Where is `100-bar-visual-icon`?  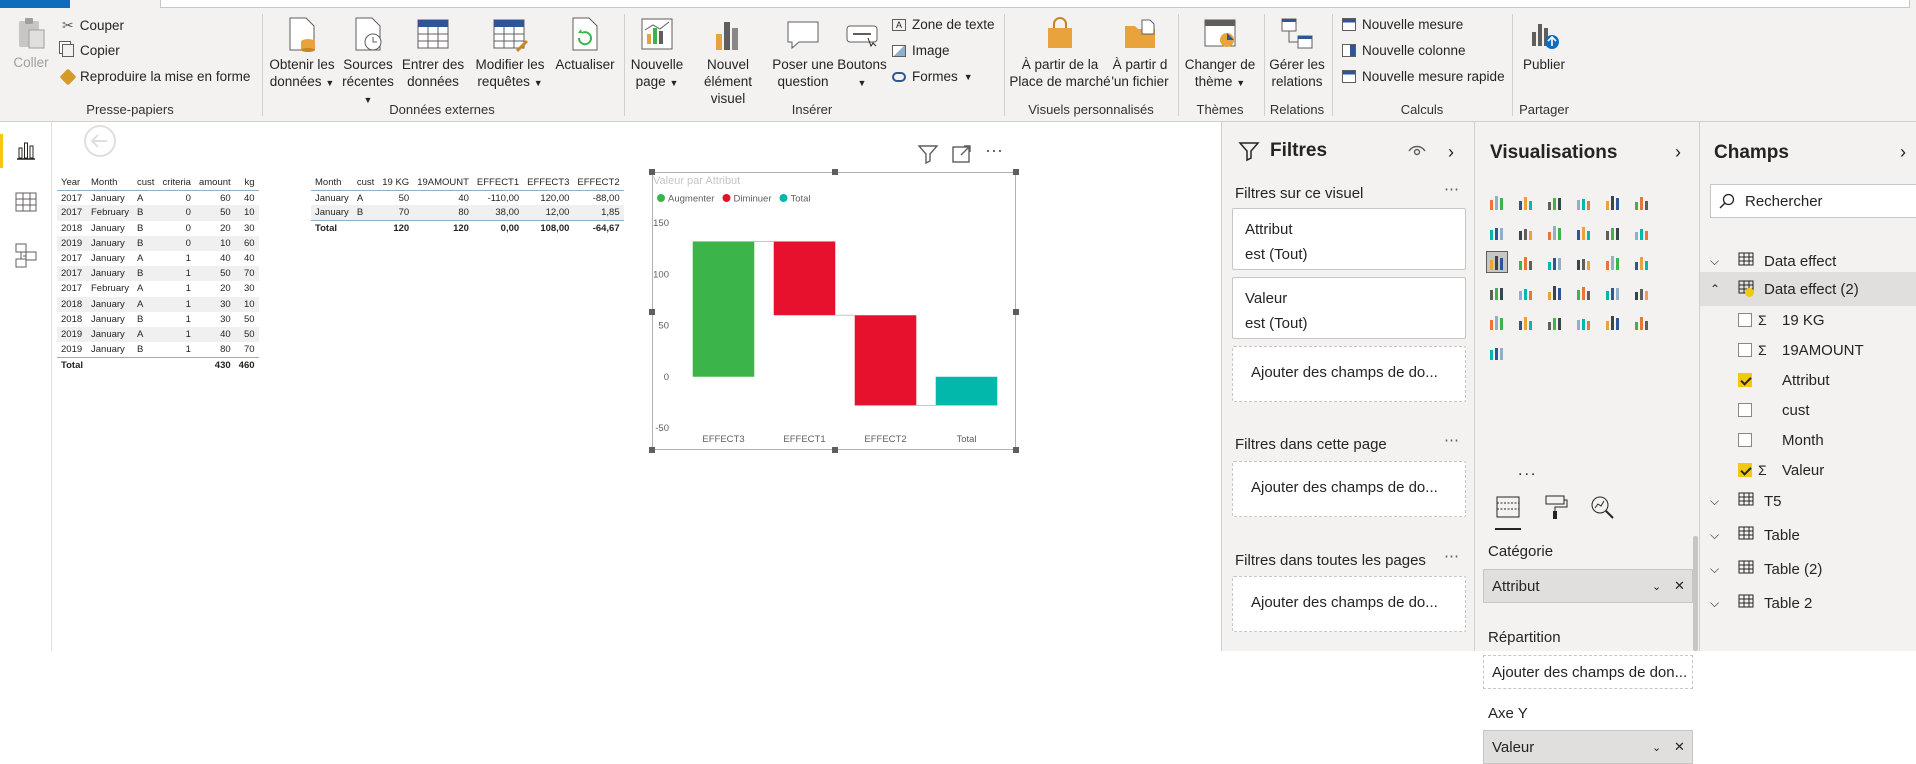 100-bar-visual-icon is located at coordinates (1613, 202).